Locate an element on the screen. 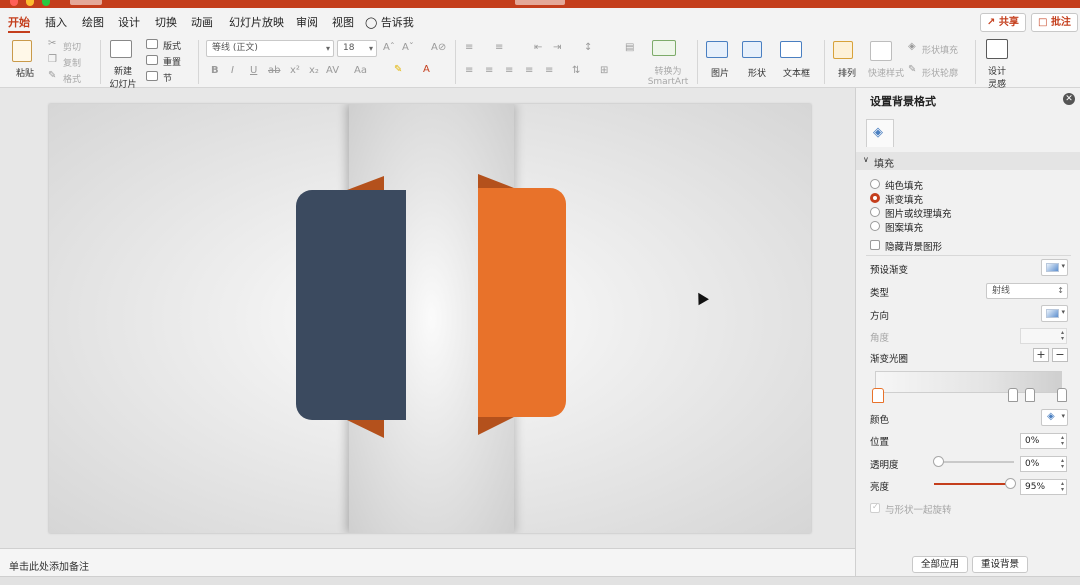  bold-icon: B is located at coordinates (215, 70).